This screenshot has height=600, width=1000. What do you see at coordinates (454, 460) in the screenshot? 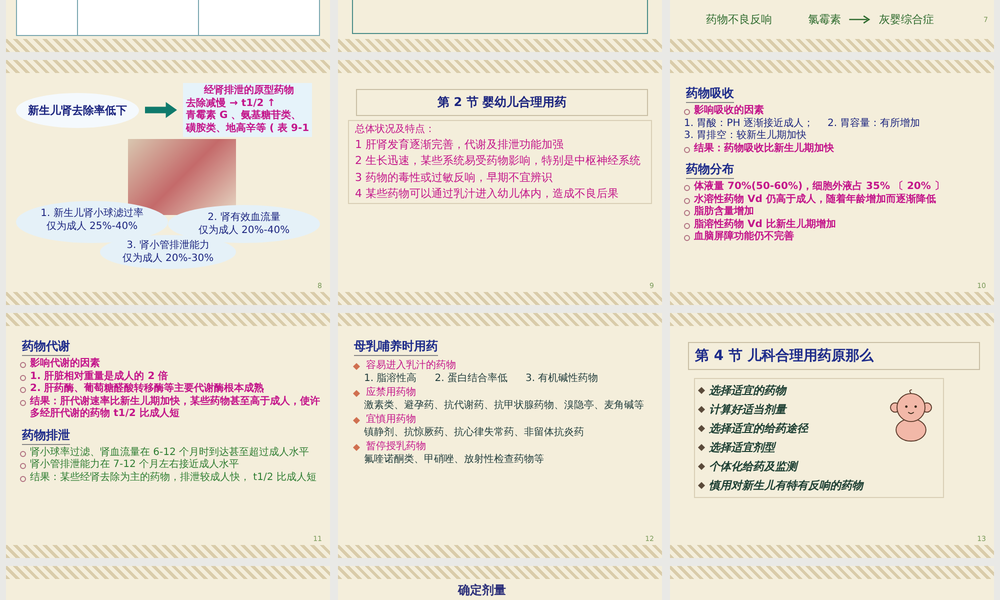
I see `detail-text: 氟喹诺酮类、甲硝唑、放射性检查药物等` at bounding box center [454, 460].